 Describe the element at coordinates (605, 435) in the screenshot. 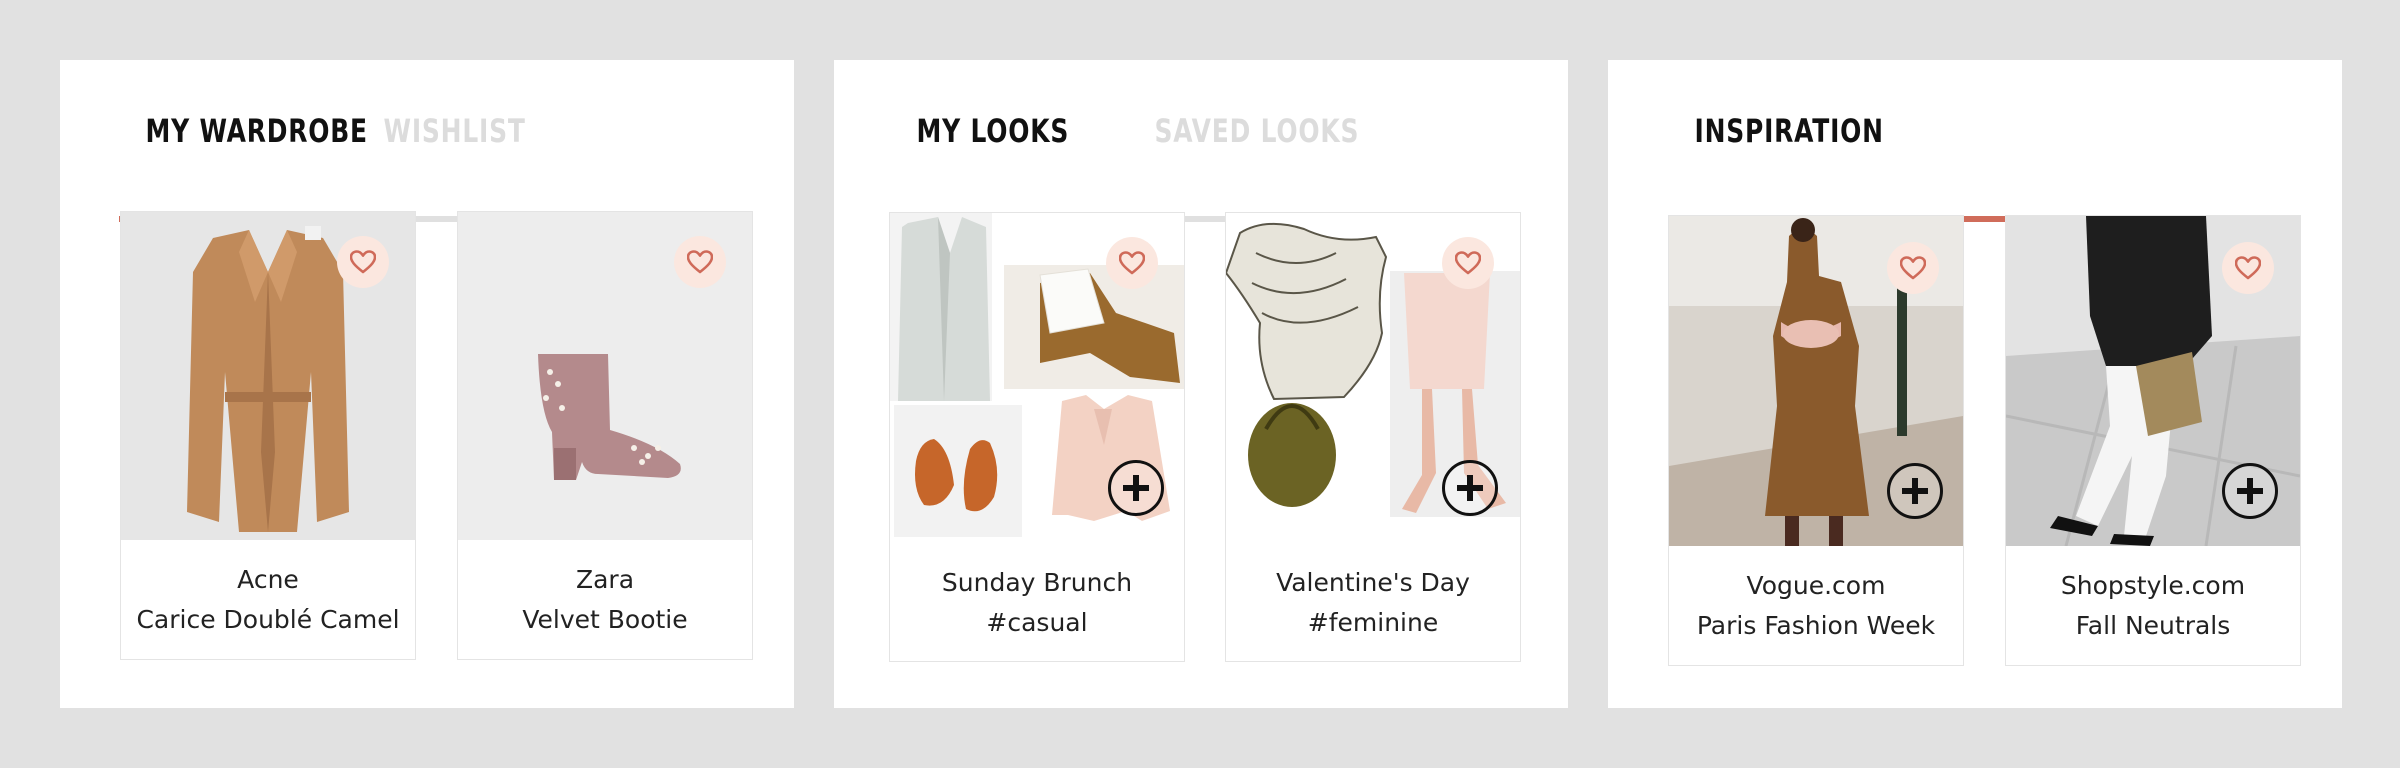

I see `wardrobe-item-card: Zara Velvet Bootie` at that location.